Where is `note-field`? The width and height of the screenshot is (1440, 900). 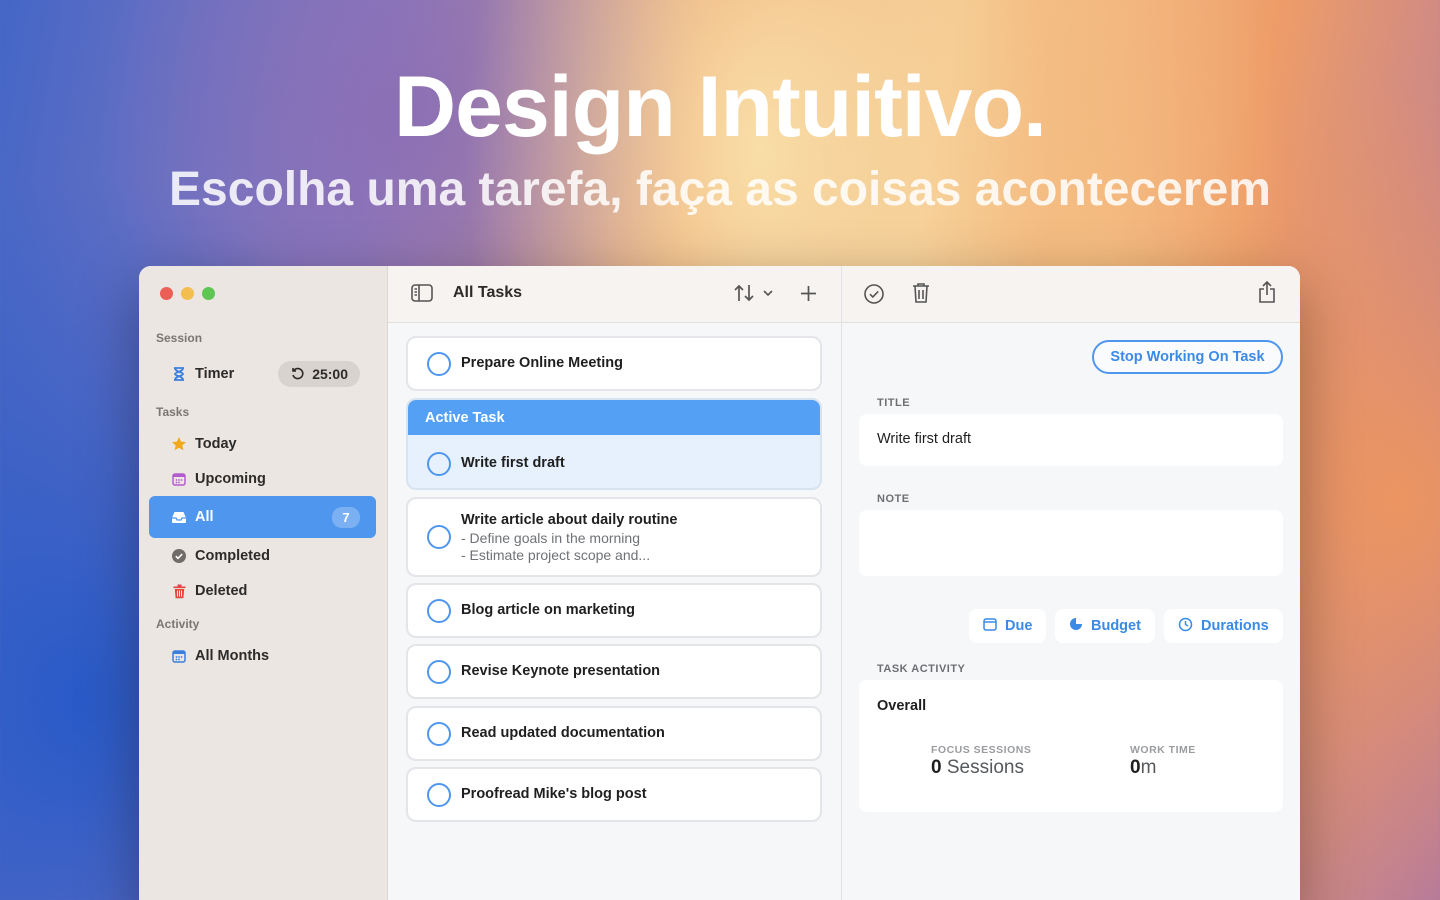
note-field is located at coordinates (1071, 543).